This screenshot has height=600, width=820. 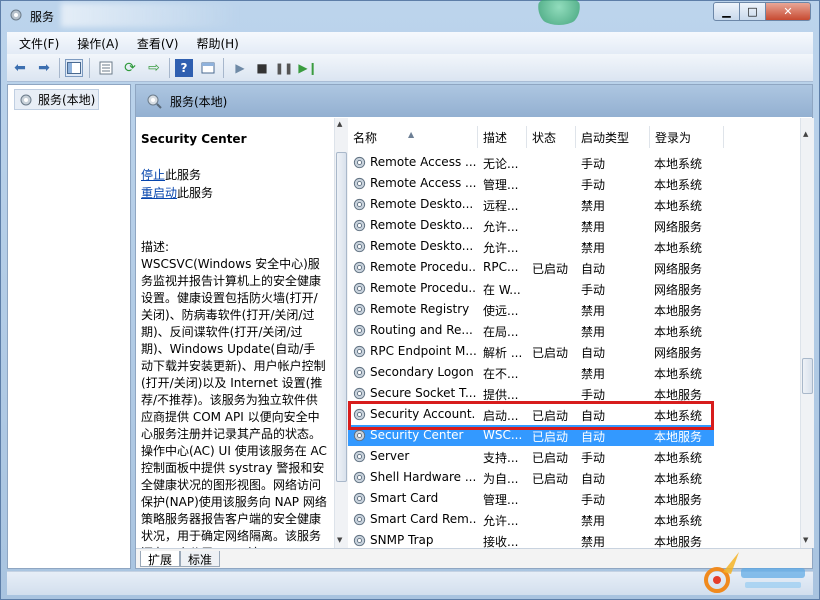 What do you see at coordinates (678, 458) in the screenshot?
I see `cell-log-on-as: 本地系统` at bounding box center [678, 458].